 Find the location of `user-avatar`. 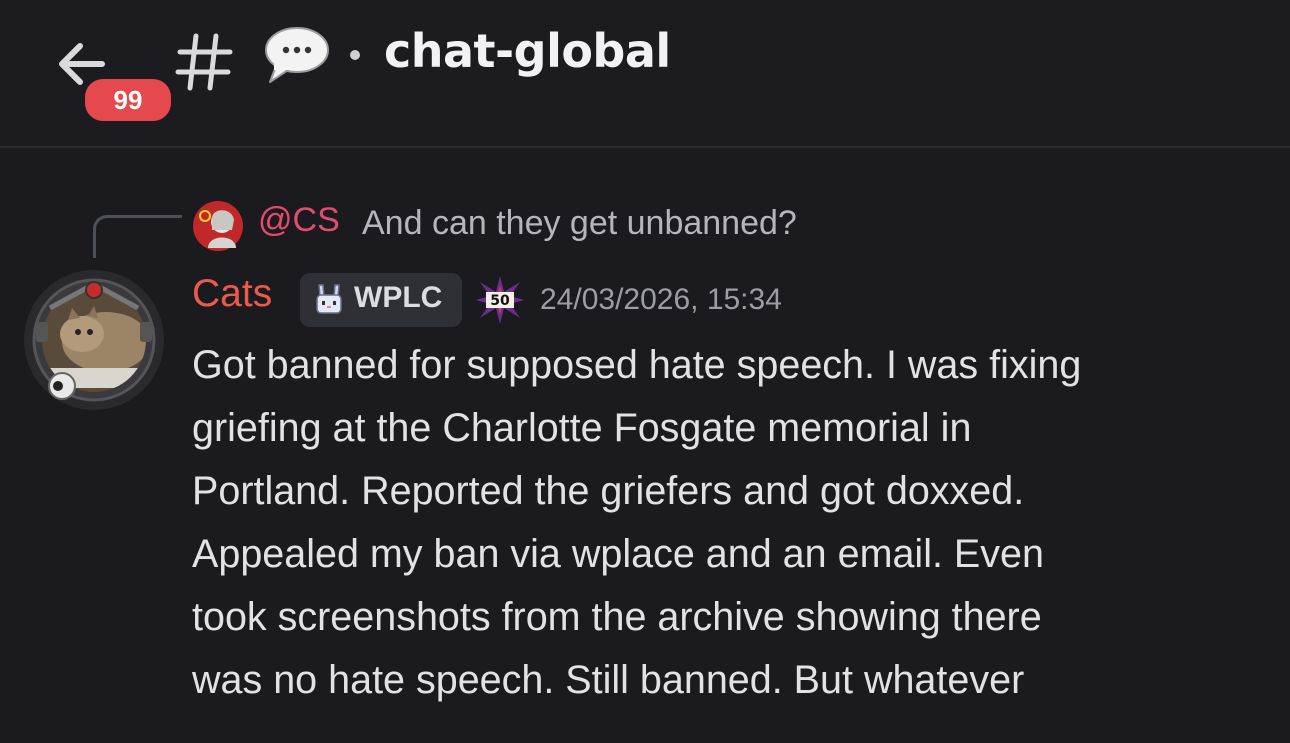

user-avatar is located at coordinates (94, 340).